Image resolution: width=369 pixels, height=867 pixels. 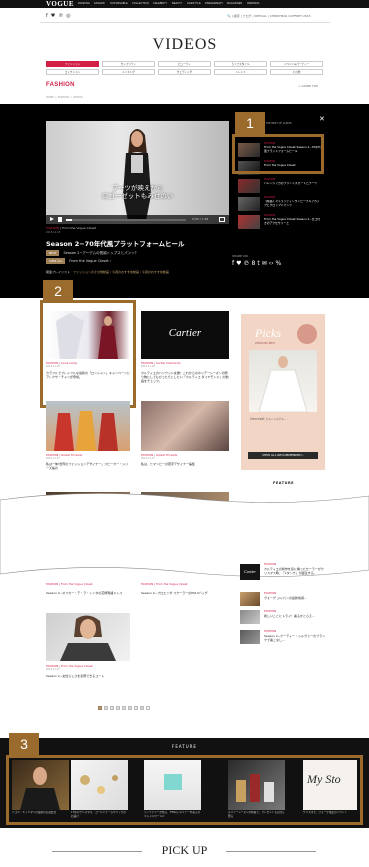 I want to click on seek-bar, so click(x=126, y=220).